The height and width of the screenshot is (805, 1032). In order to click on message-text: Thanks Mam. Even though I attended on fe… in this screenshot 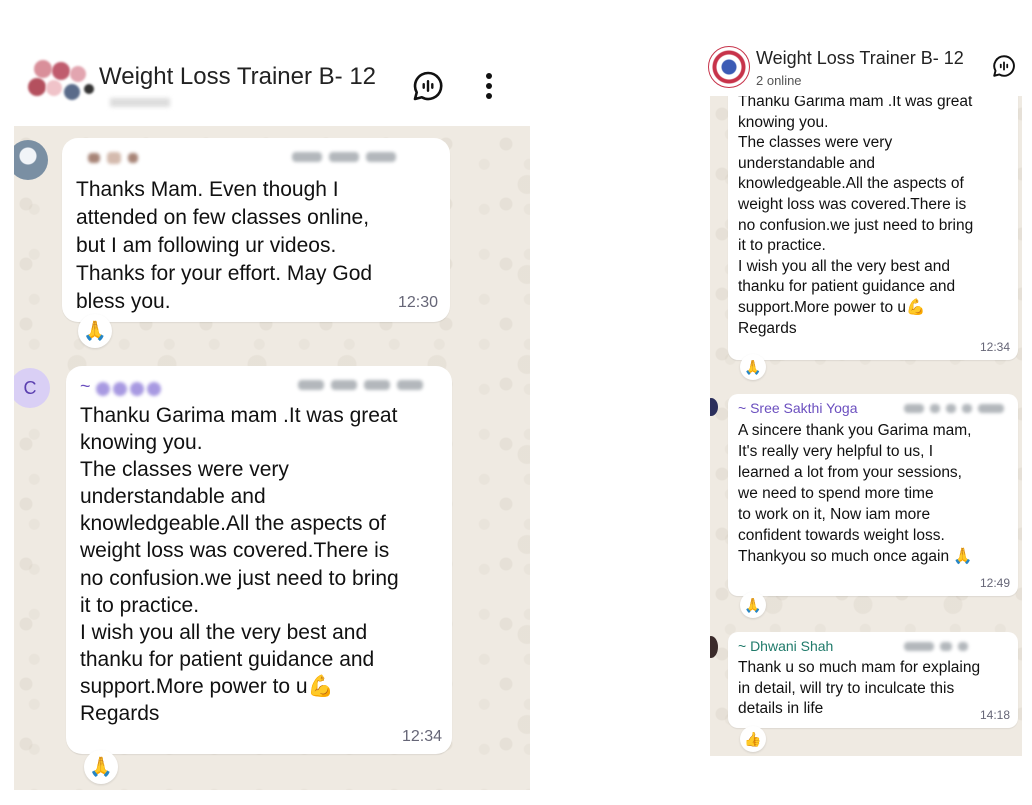, I will do `click(224, 245)`.